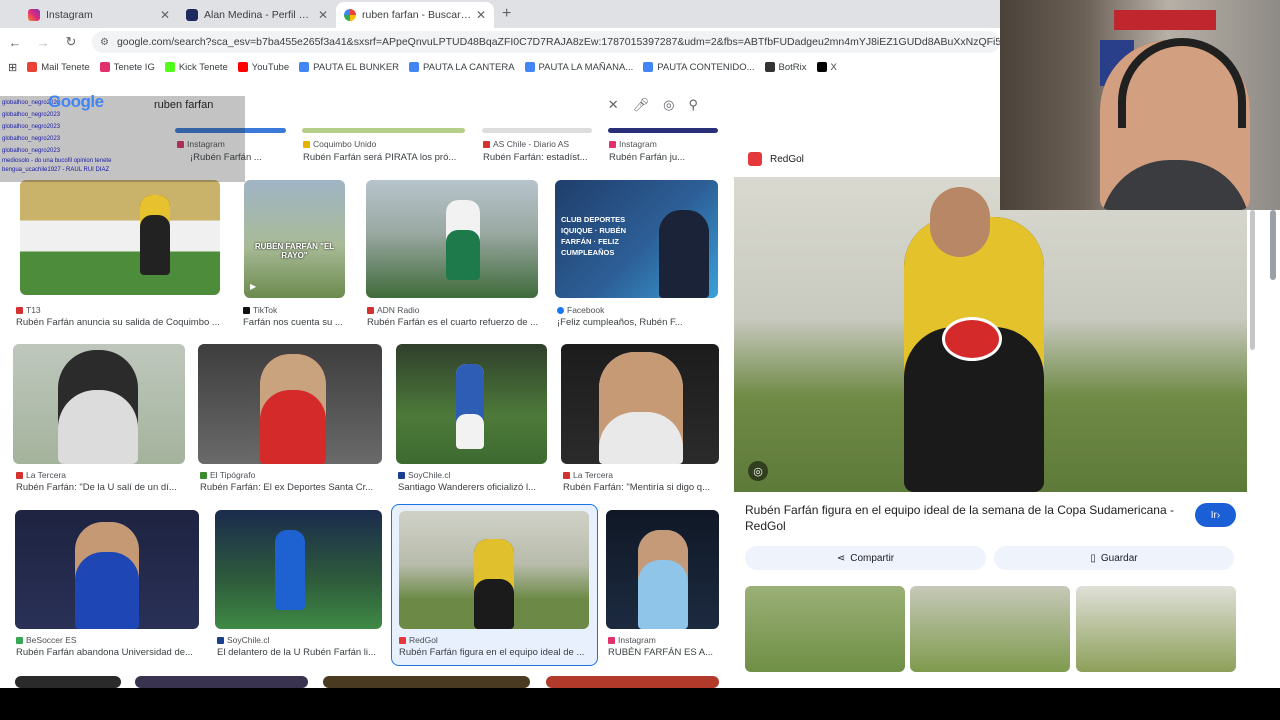 The image size is (1280, 720). Describe the element at coordinates (46, 475) in the screenshot. I see `source-label: La Tercera` at that location.